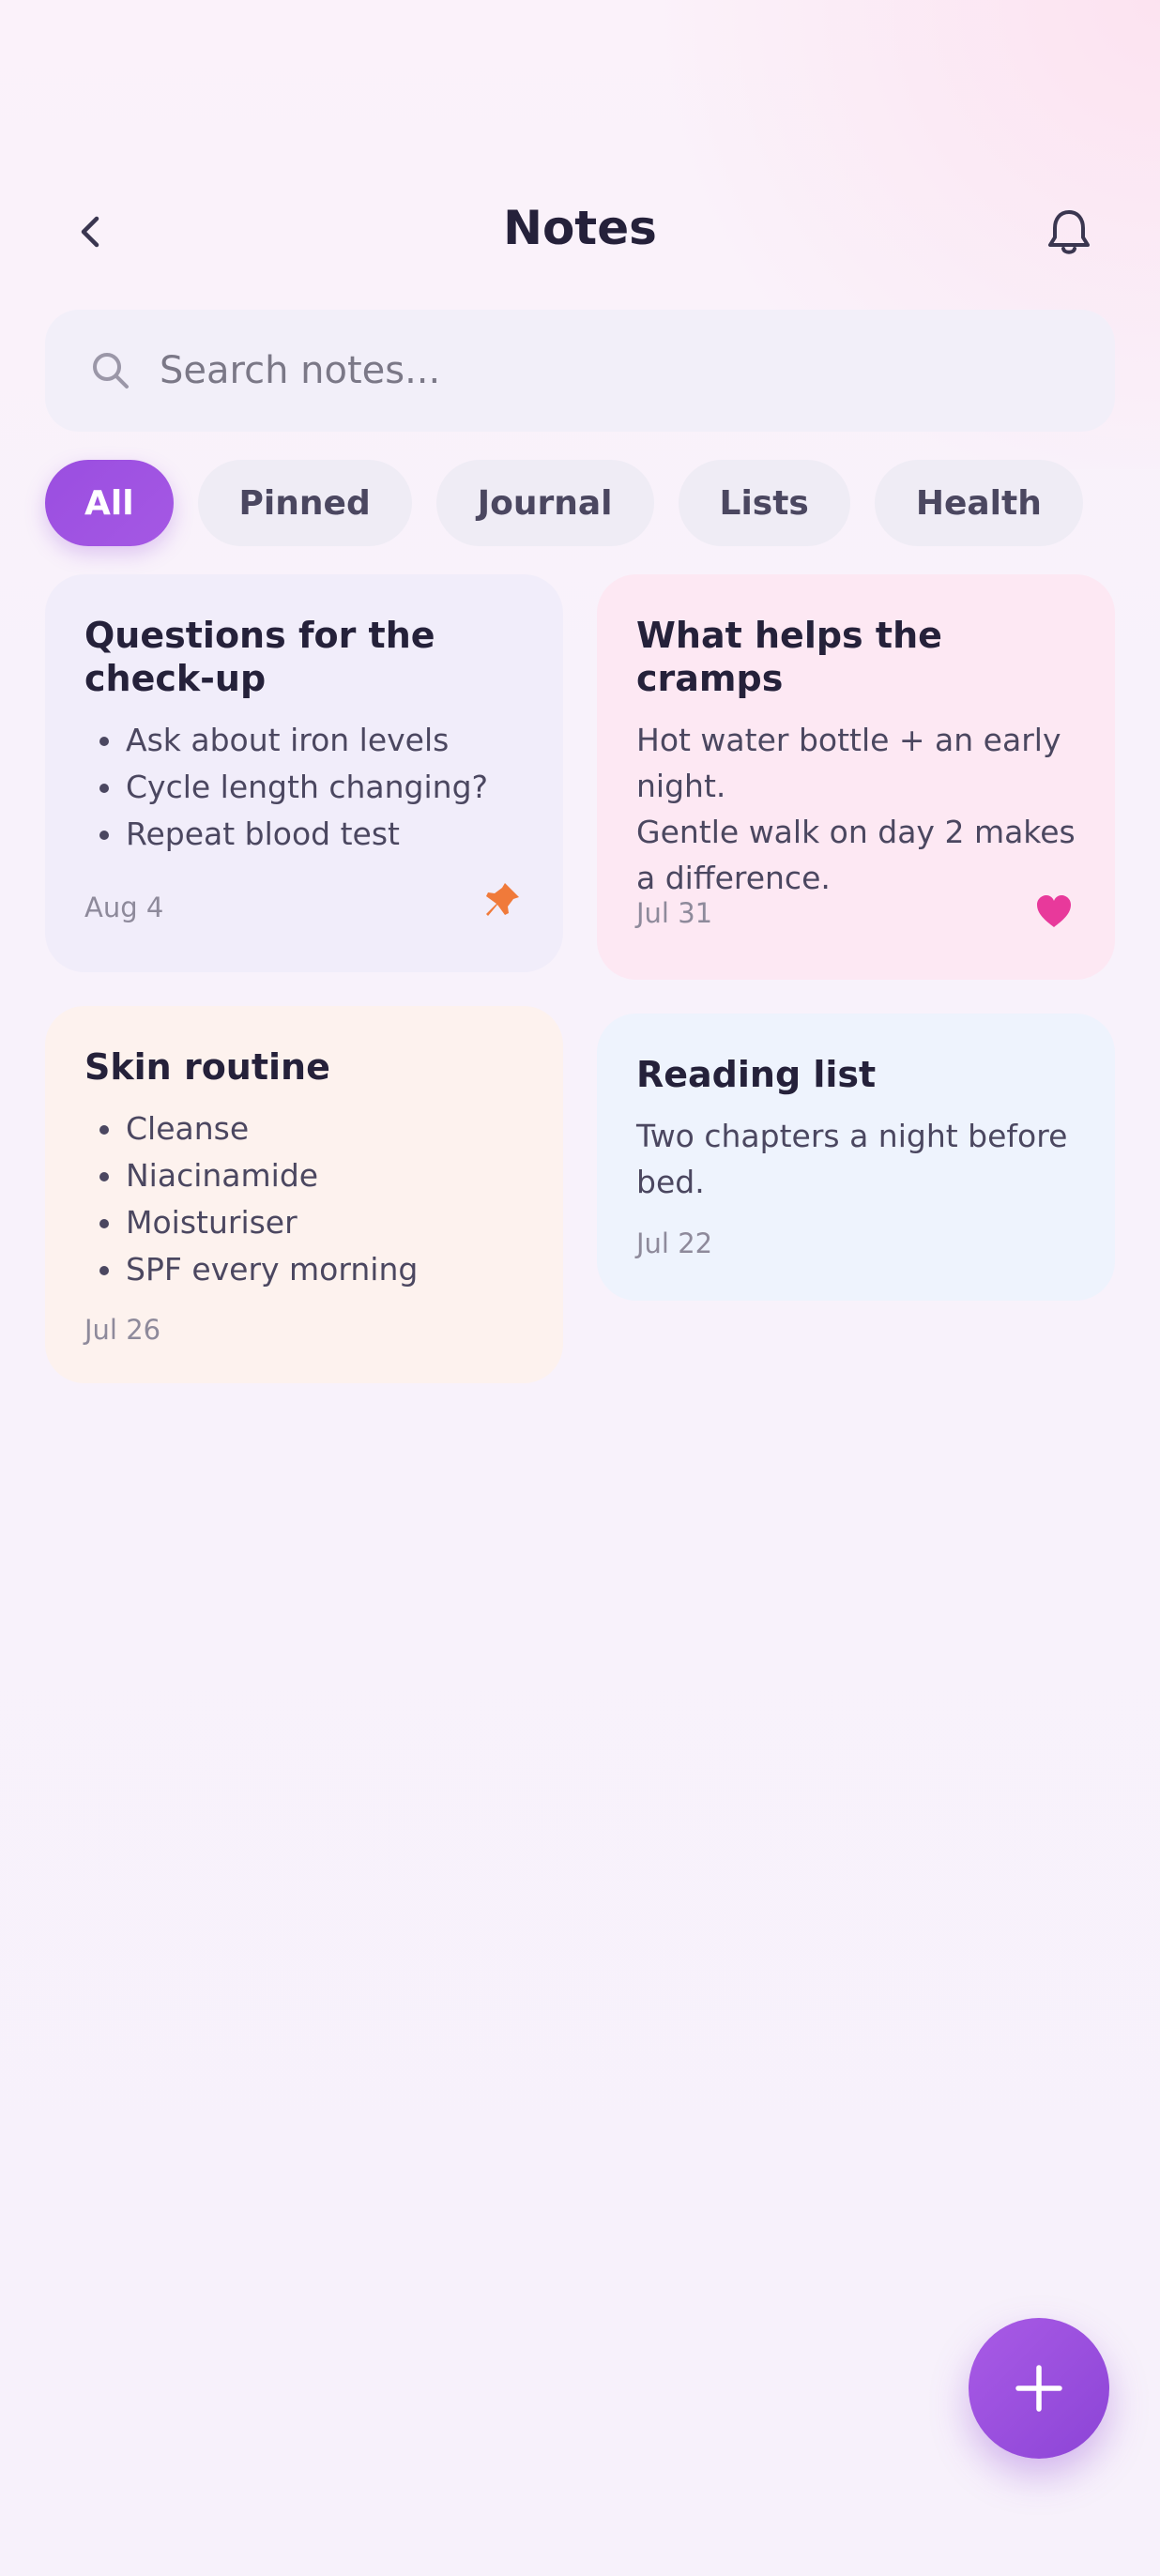  I want to click on filter-chips: All Pinned Journal Lists Health, so click(564, 503).